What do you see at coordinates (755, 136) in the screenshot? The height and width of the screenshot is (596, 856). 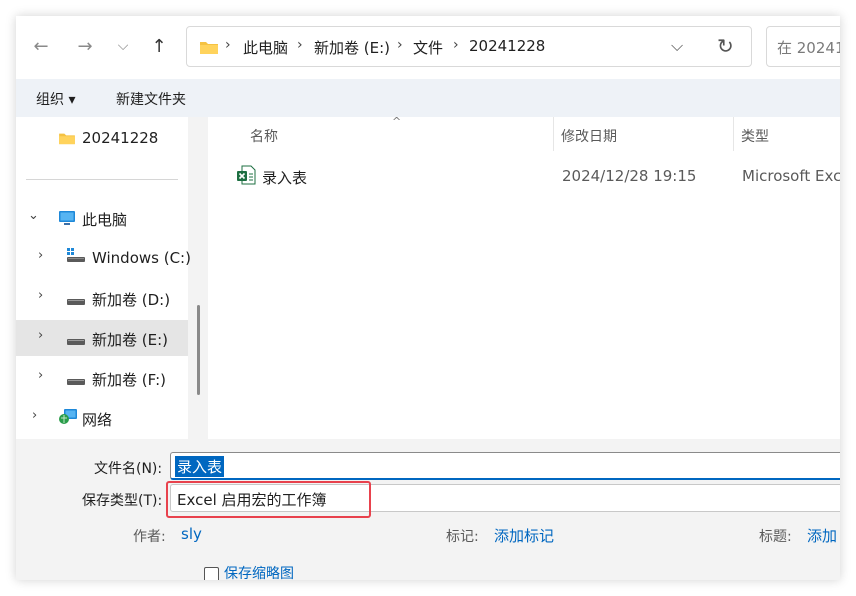 I see `column-header-type: 类型` at bounding box center [755, 136].